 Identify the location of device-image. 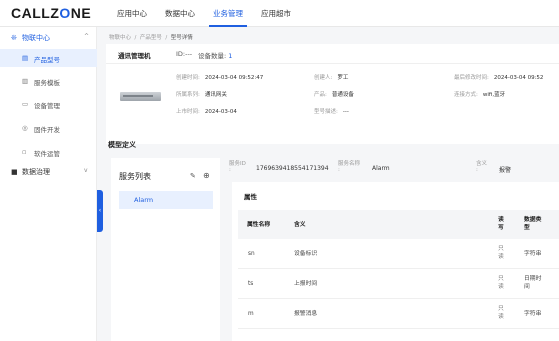
(140, 96).